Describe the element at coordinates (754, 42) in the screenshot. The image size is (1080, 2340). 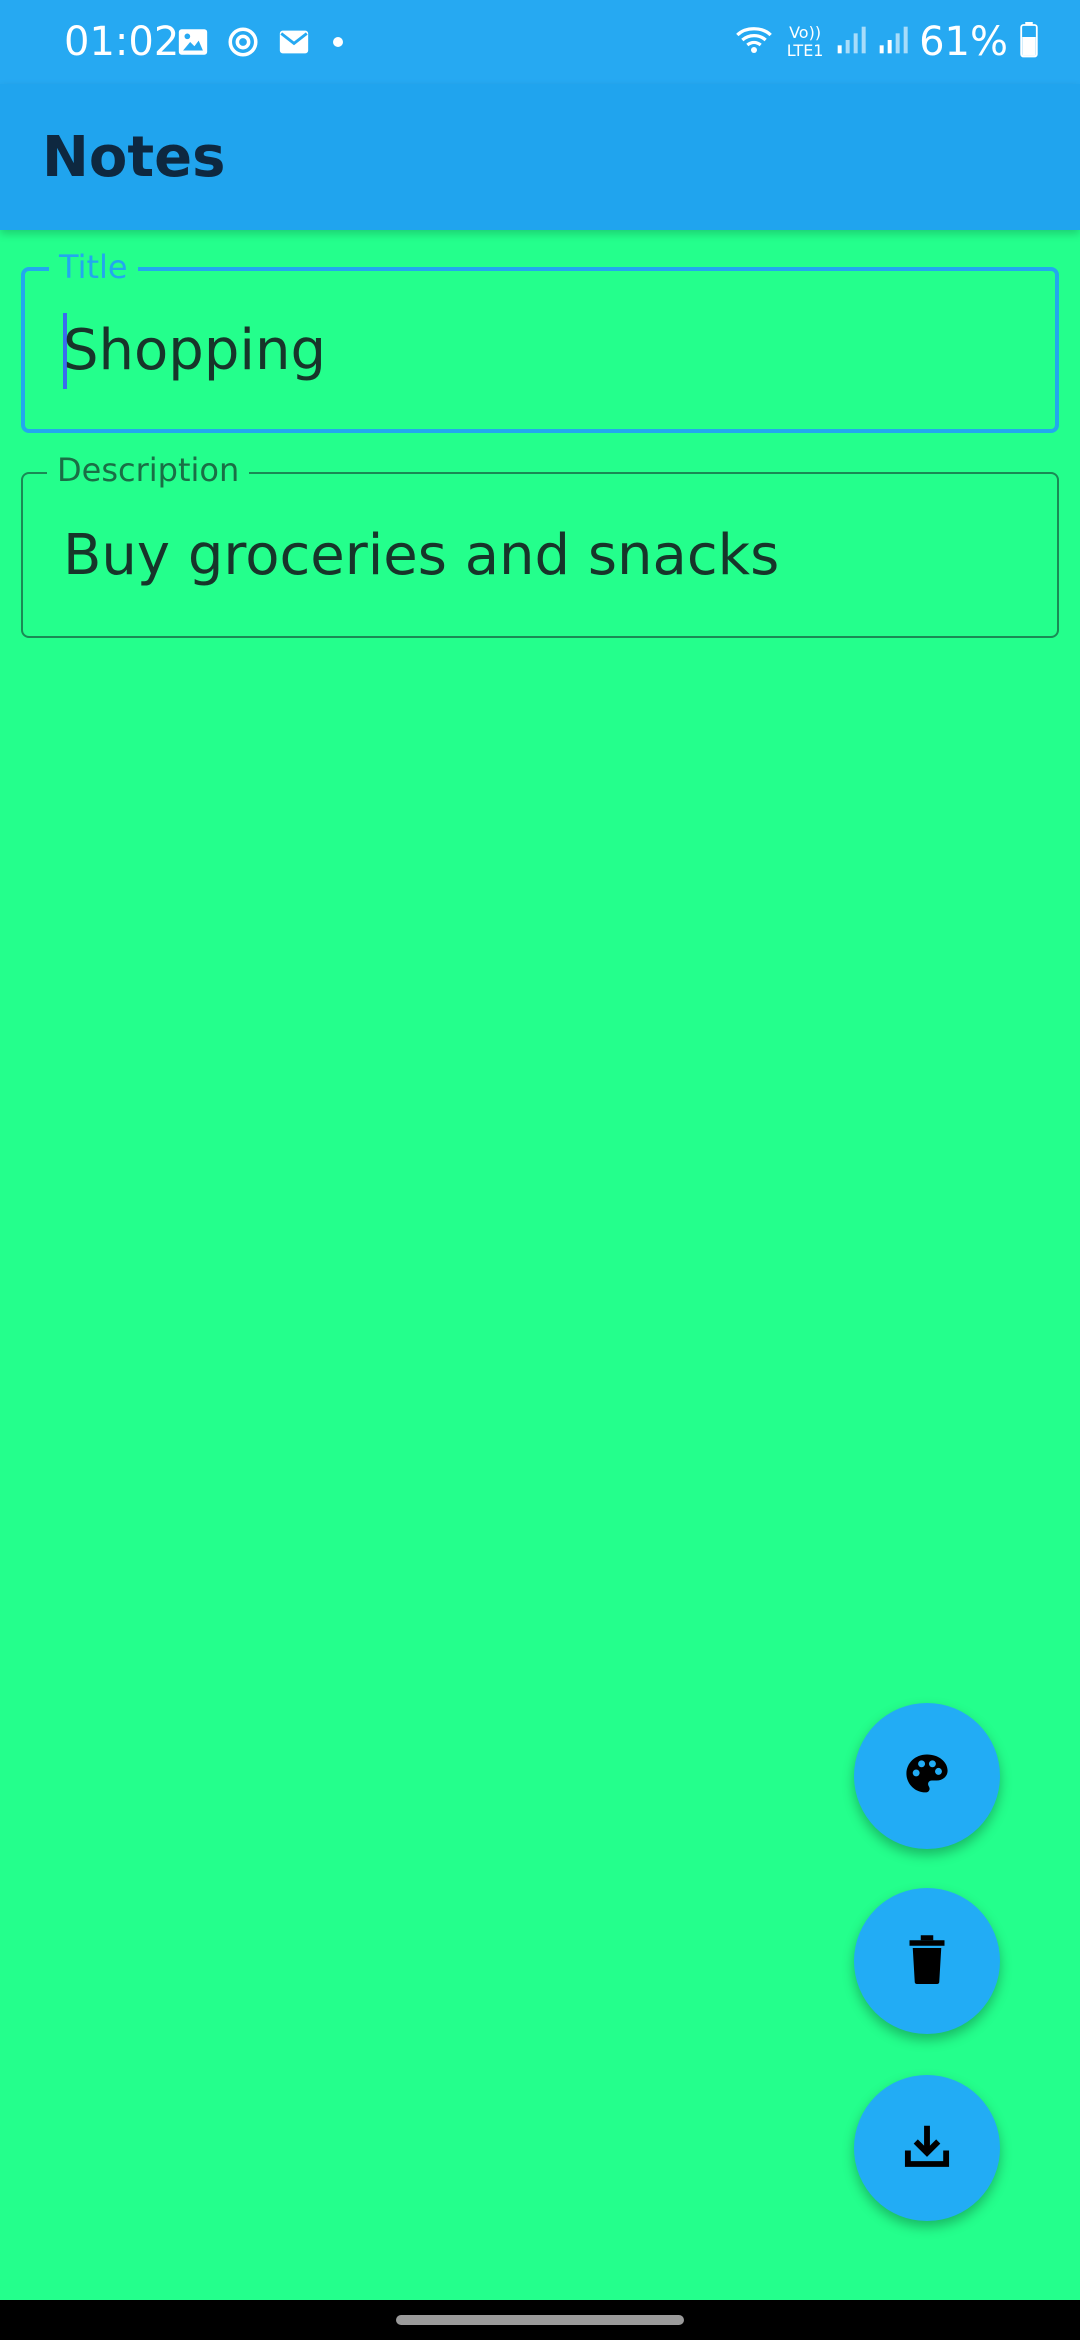
I see `wifi-icon` at that location.